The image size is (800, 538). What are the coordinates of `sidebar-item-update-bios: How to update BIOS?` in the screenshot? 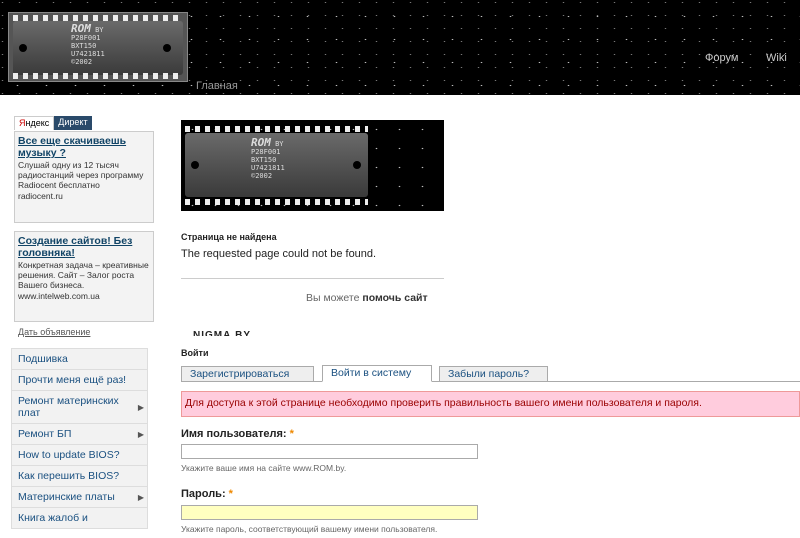 It's located at (79, 455).